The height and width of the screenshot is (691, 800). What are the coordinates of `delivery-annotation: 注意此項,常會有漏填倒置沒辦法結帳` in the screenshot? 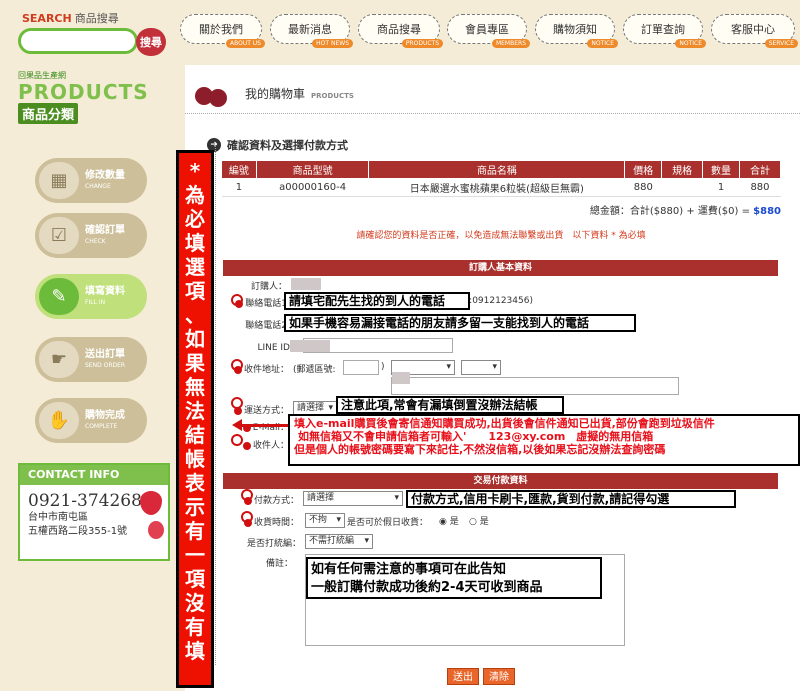 It's located at (450, 405).